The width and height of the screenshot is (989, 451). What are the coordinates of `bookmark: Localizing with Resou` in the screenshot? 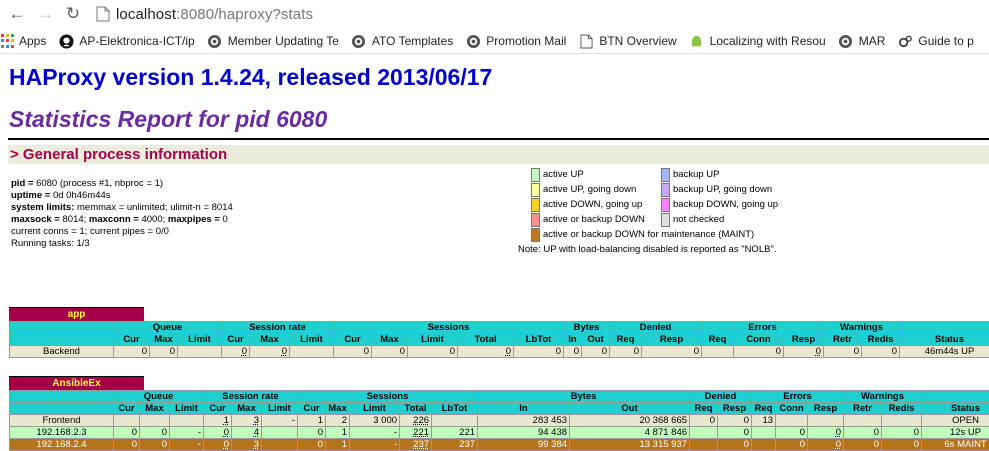 It's located at (757, 41).